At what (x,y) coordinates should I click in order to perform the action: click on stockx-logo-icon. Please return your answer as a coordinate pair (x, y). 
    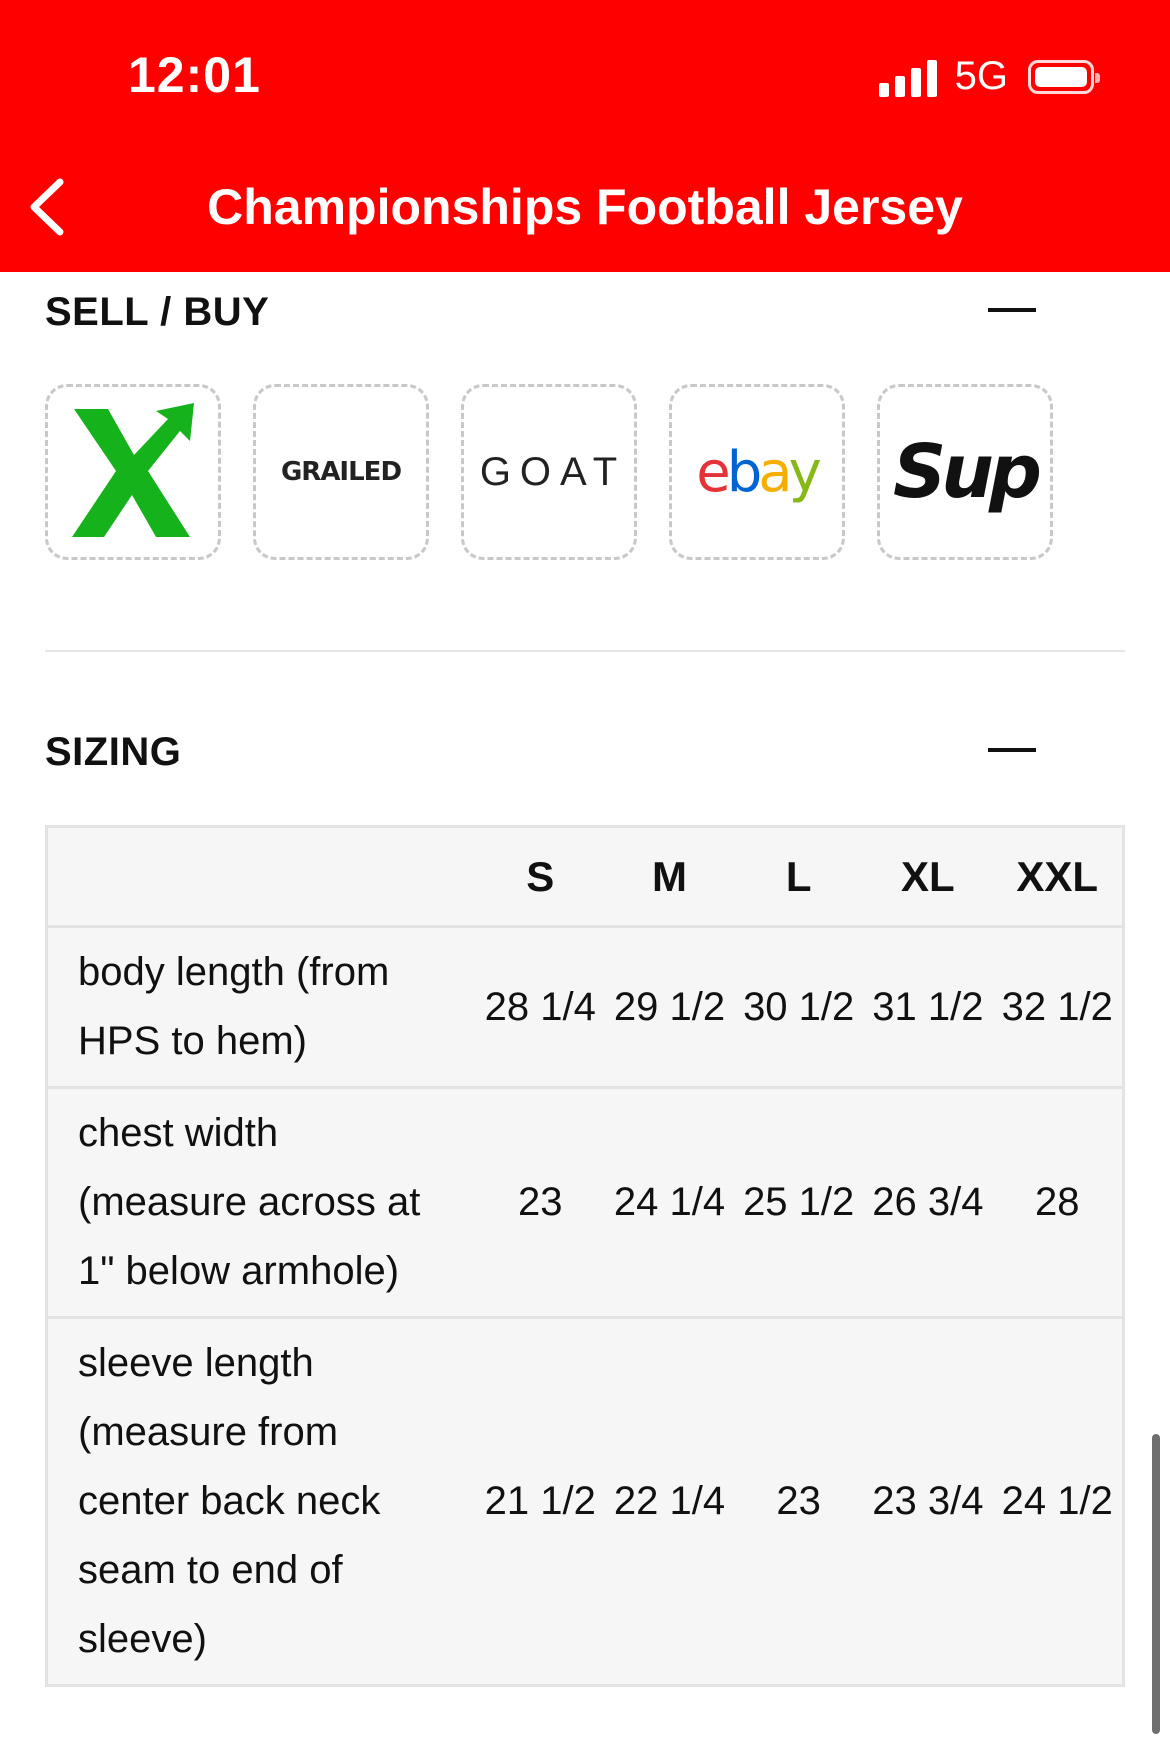
    Looking at the image, I should click on (133, 470).